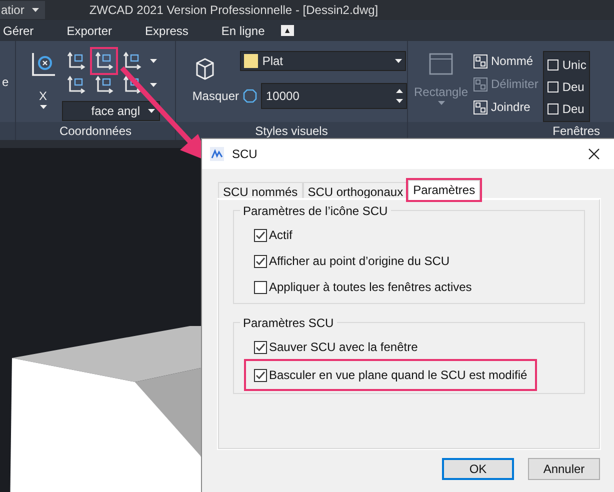  Describe the element at coordinates (205, 69) in the screenshot. I see `cube-icon` at that location.